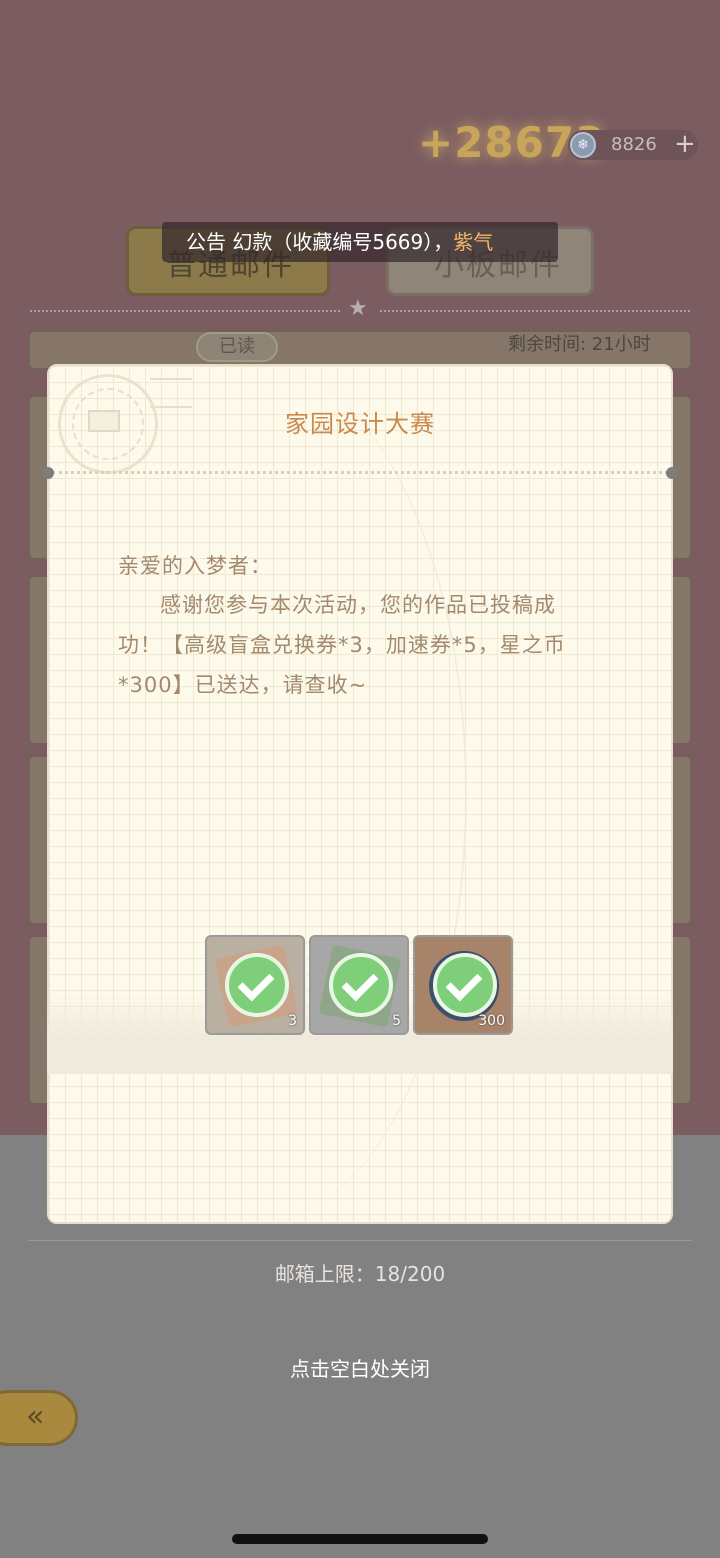 This screenshot has width=720, height=1558. I want to click on reward-item: 300, so click(463, 985).